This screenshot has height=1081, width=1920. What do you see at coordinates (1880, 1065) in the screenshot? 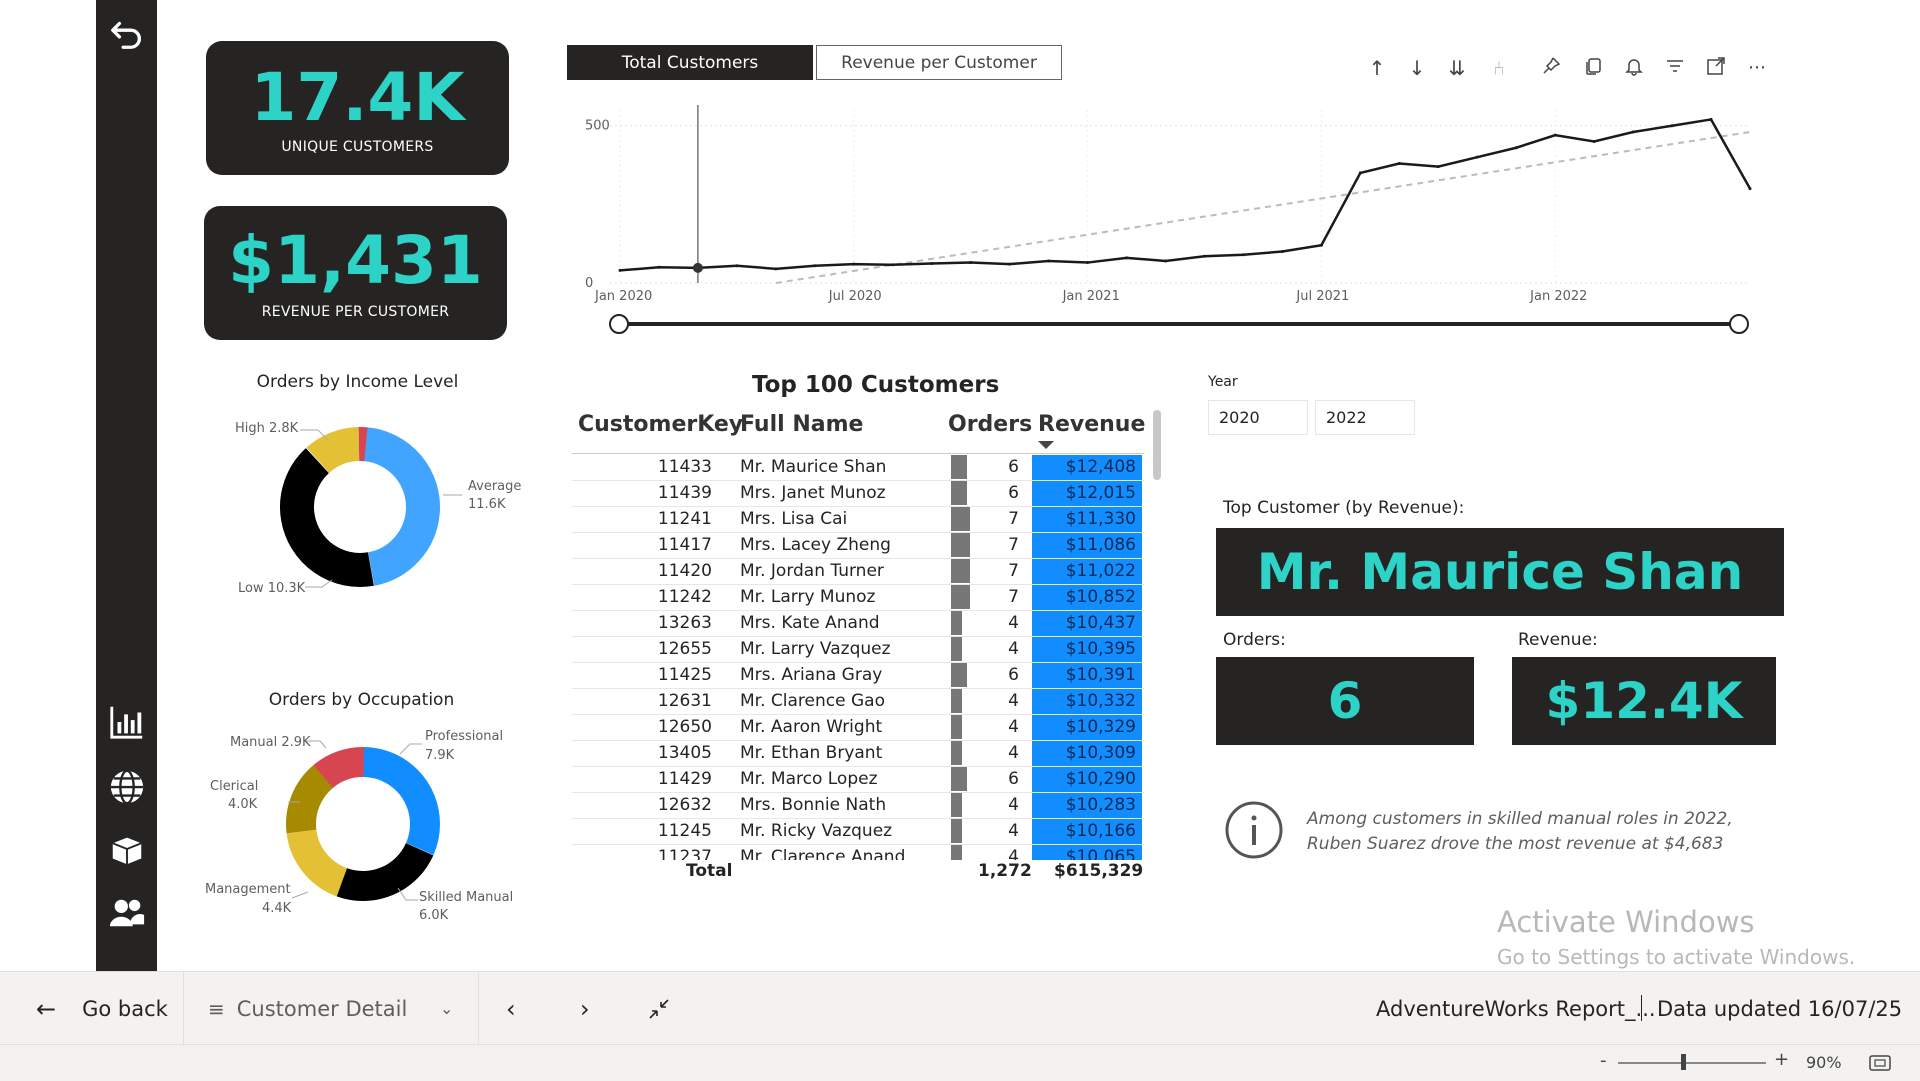
I see `fit-to-page-icon` at bounding box center [1880, 1065].